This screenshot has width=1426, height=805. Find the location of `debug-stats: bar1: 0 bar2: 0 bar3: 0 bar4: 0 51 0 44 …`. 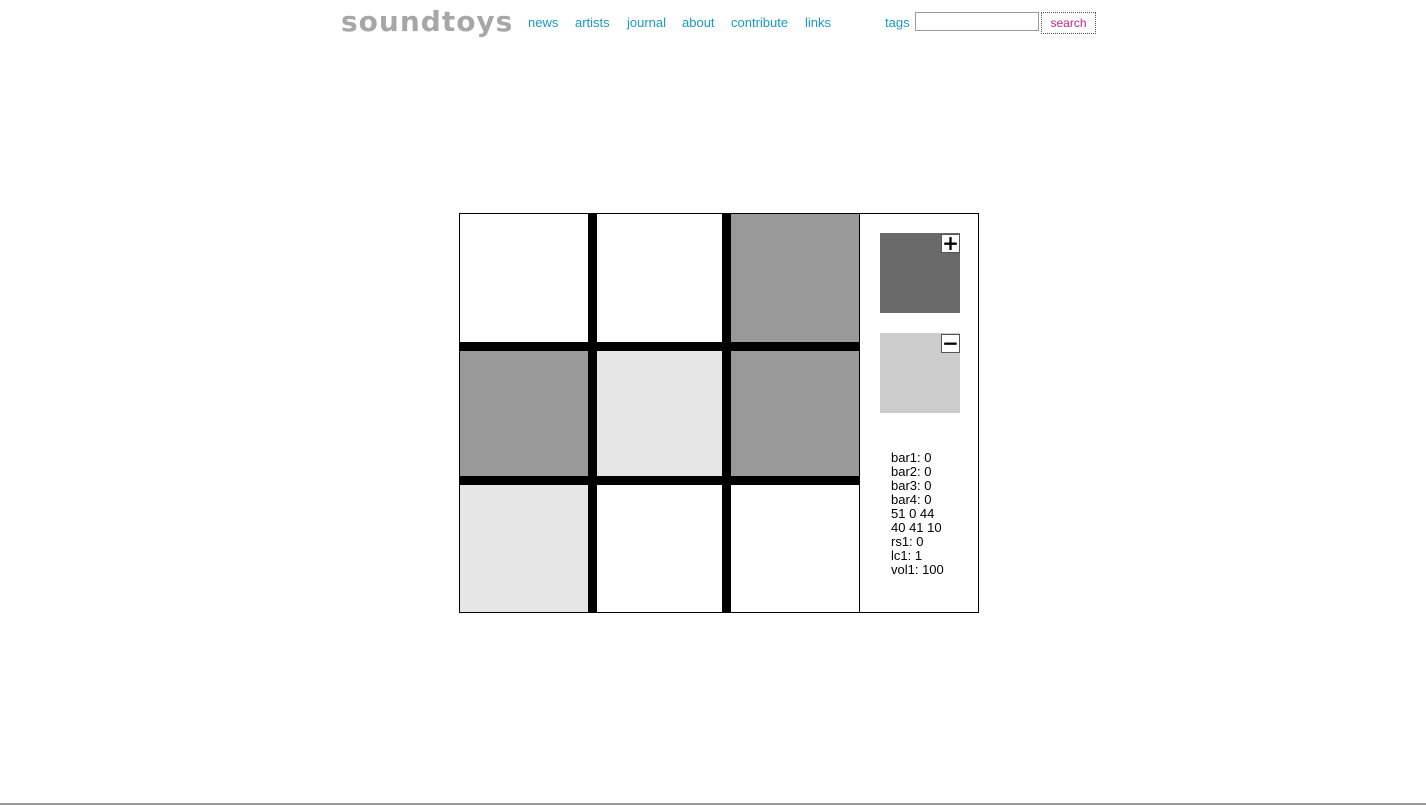

debug-stats: bar1: 0 bar2: 0 bar3: 0 bar4: 0 51 0 44 … is located at coordinates (917, 514).